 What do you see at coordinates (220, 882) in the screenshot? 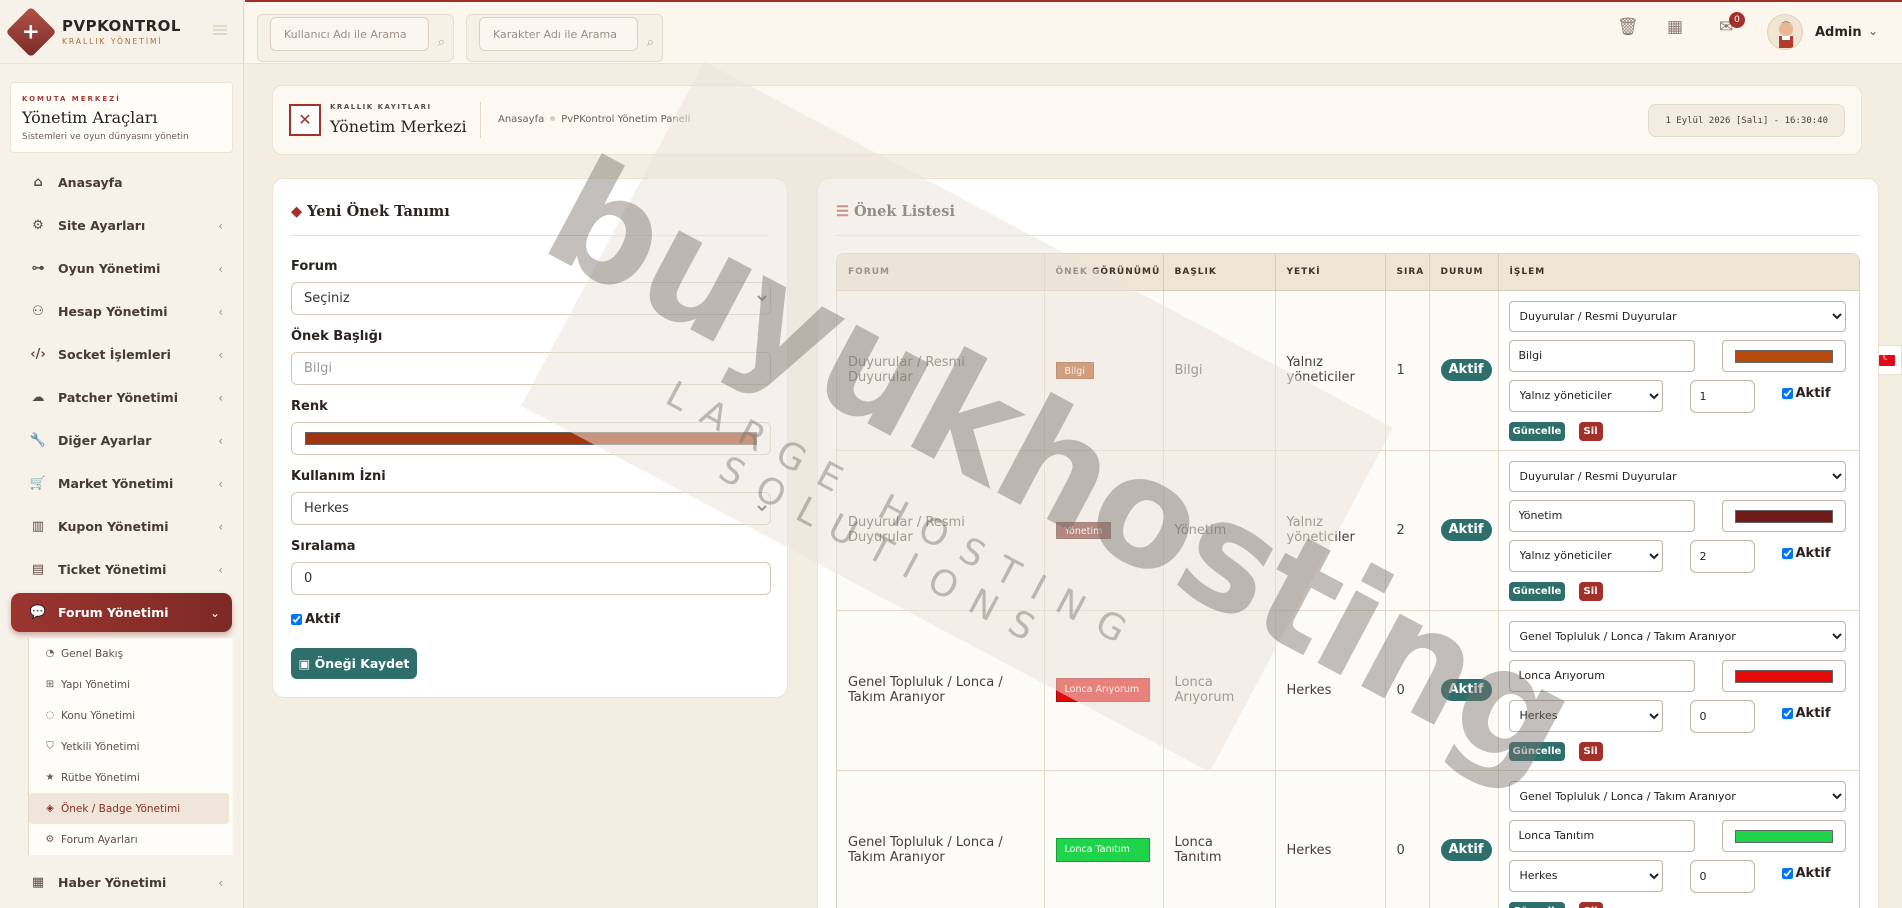
I see `chevron-left-icon: ‹` at bounding box center [220, 882].